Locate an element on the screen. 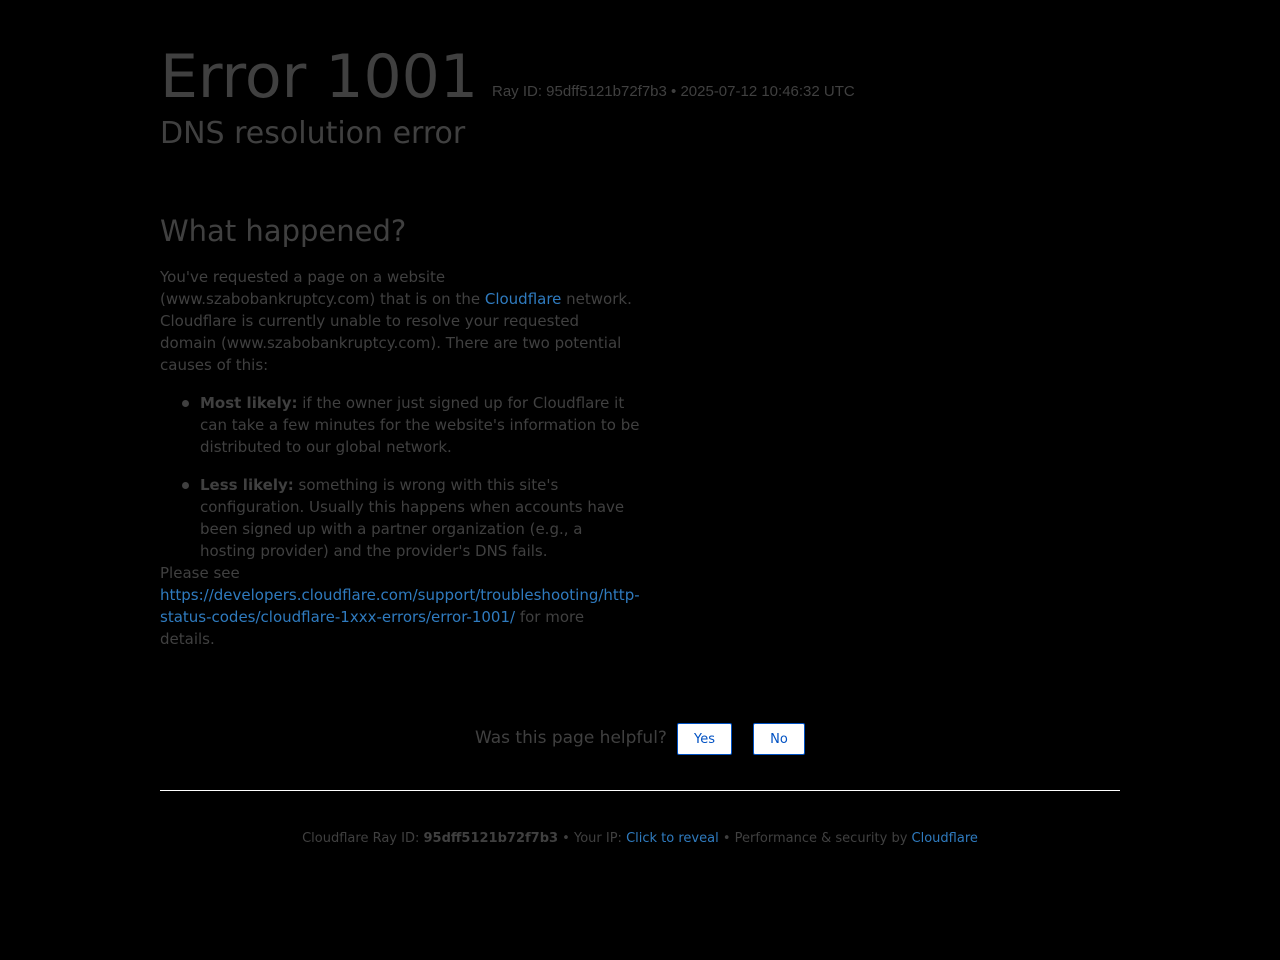 This screenshot has height=960, width=1280. footer-ray-prefix: Cloudflare Ray ID: is located at coordinates (363, 838).